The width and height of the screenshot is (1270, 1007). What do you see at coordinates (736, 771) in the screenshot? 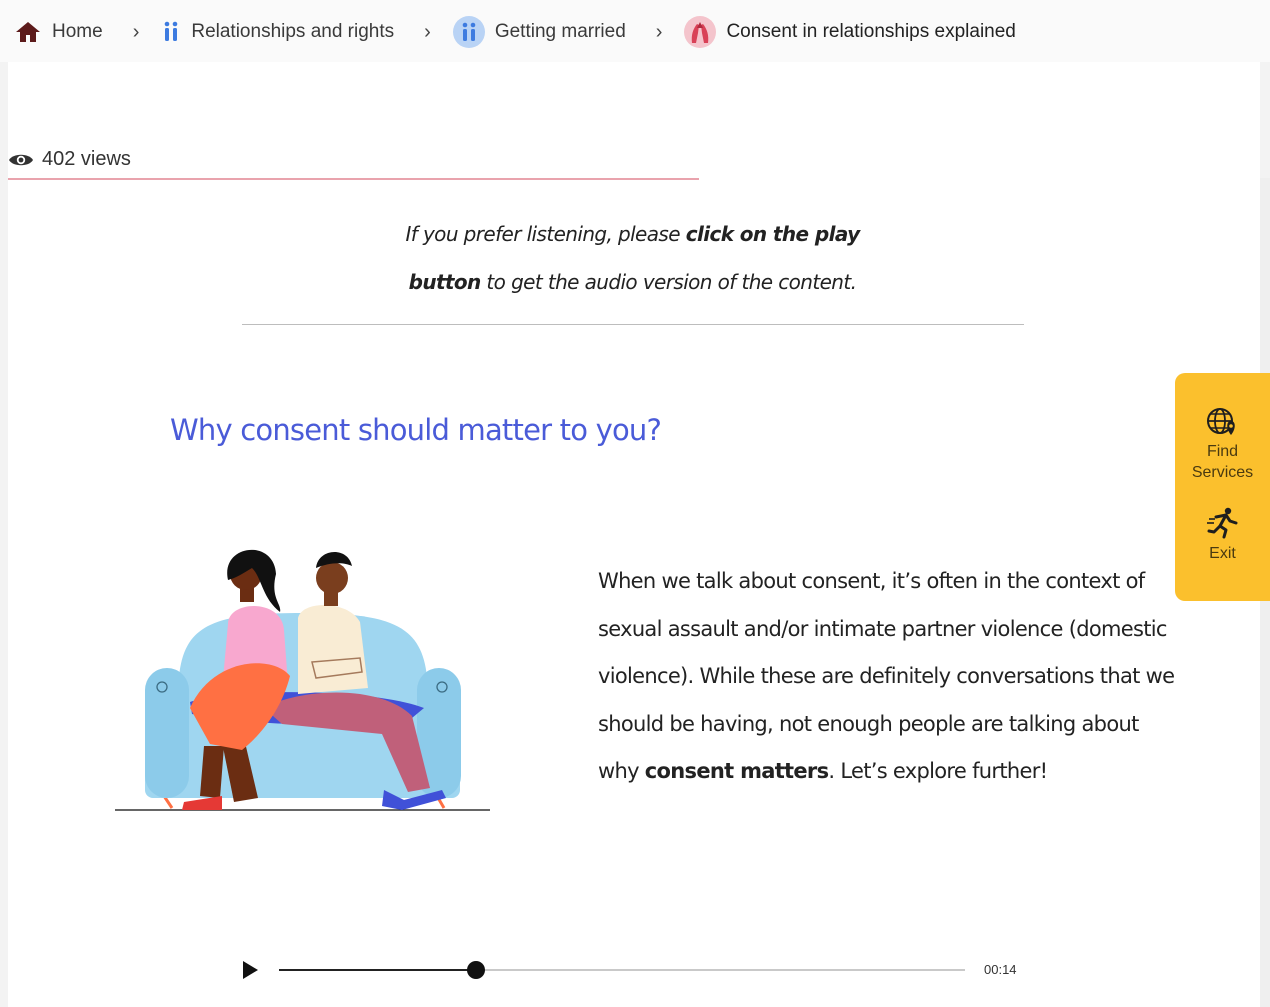
I see `body-bold-text: consent matters` at bounding box center [736, 771].